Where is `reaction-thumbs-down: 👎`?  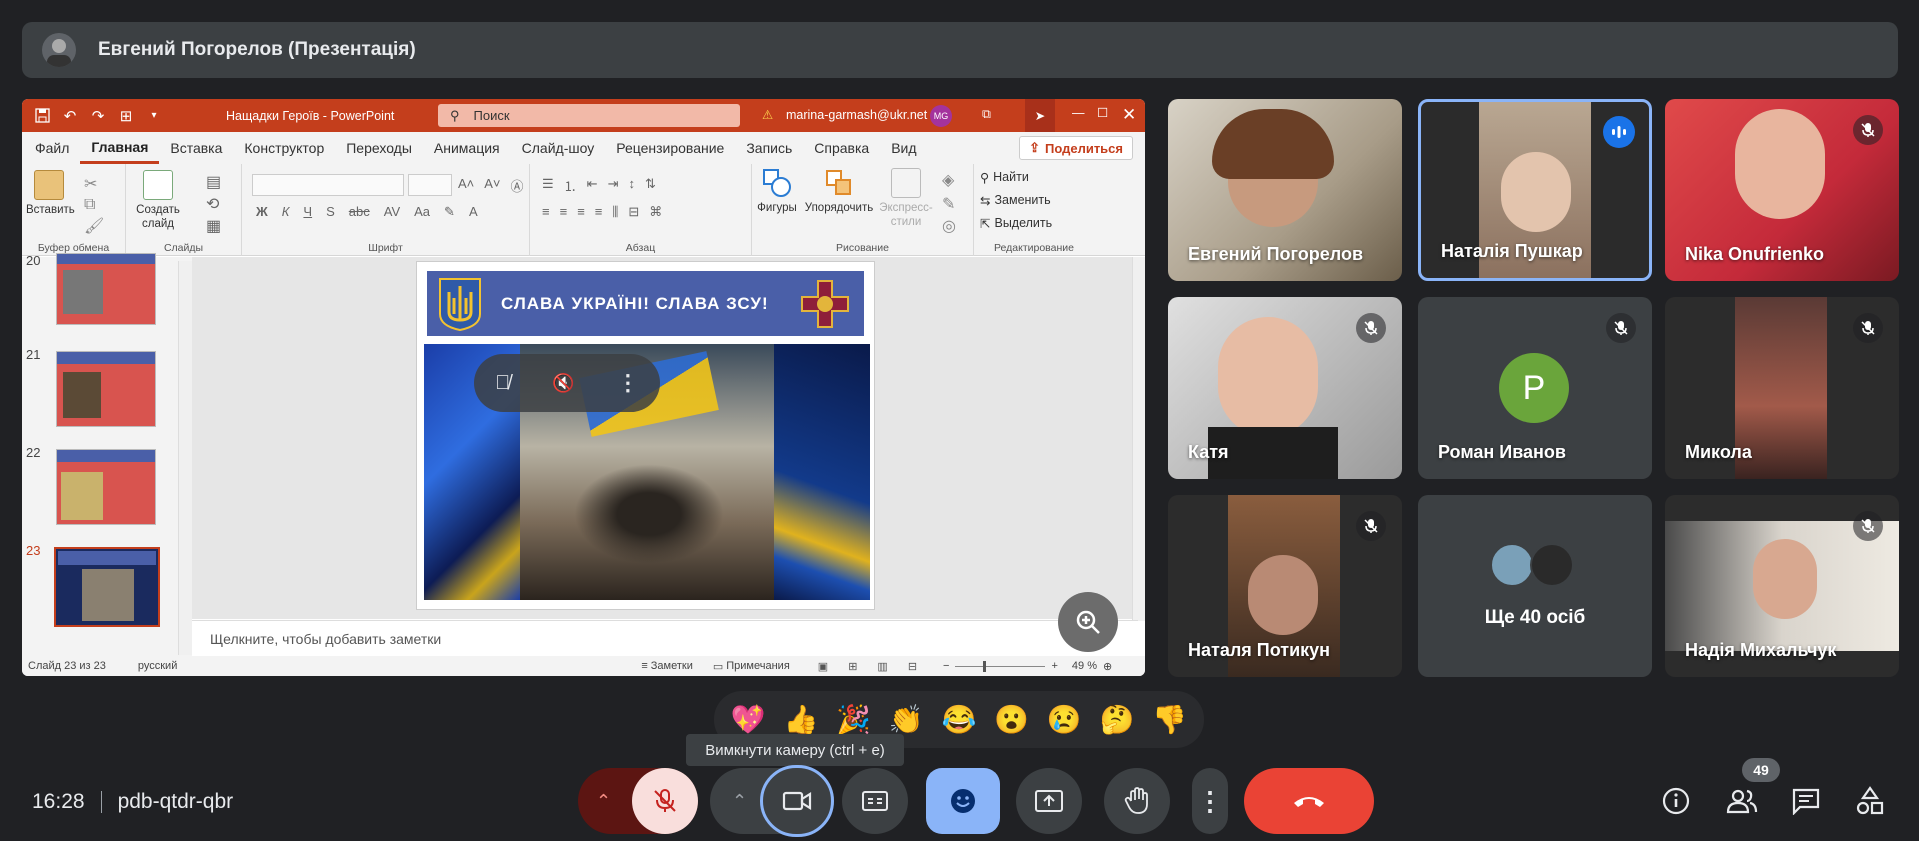
reaction-thumbs-down: 👎 is located at coordinates (1169, 719).